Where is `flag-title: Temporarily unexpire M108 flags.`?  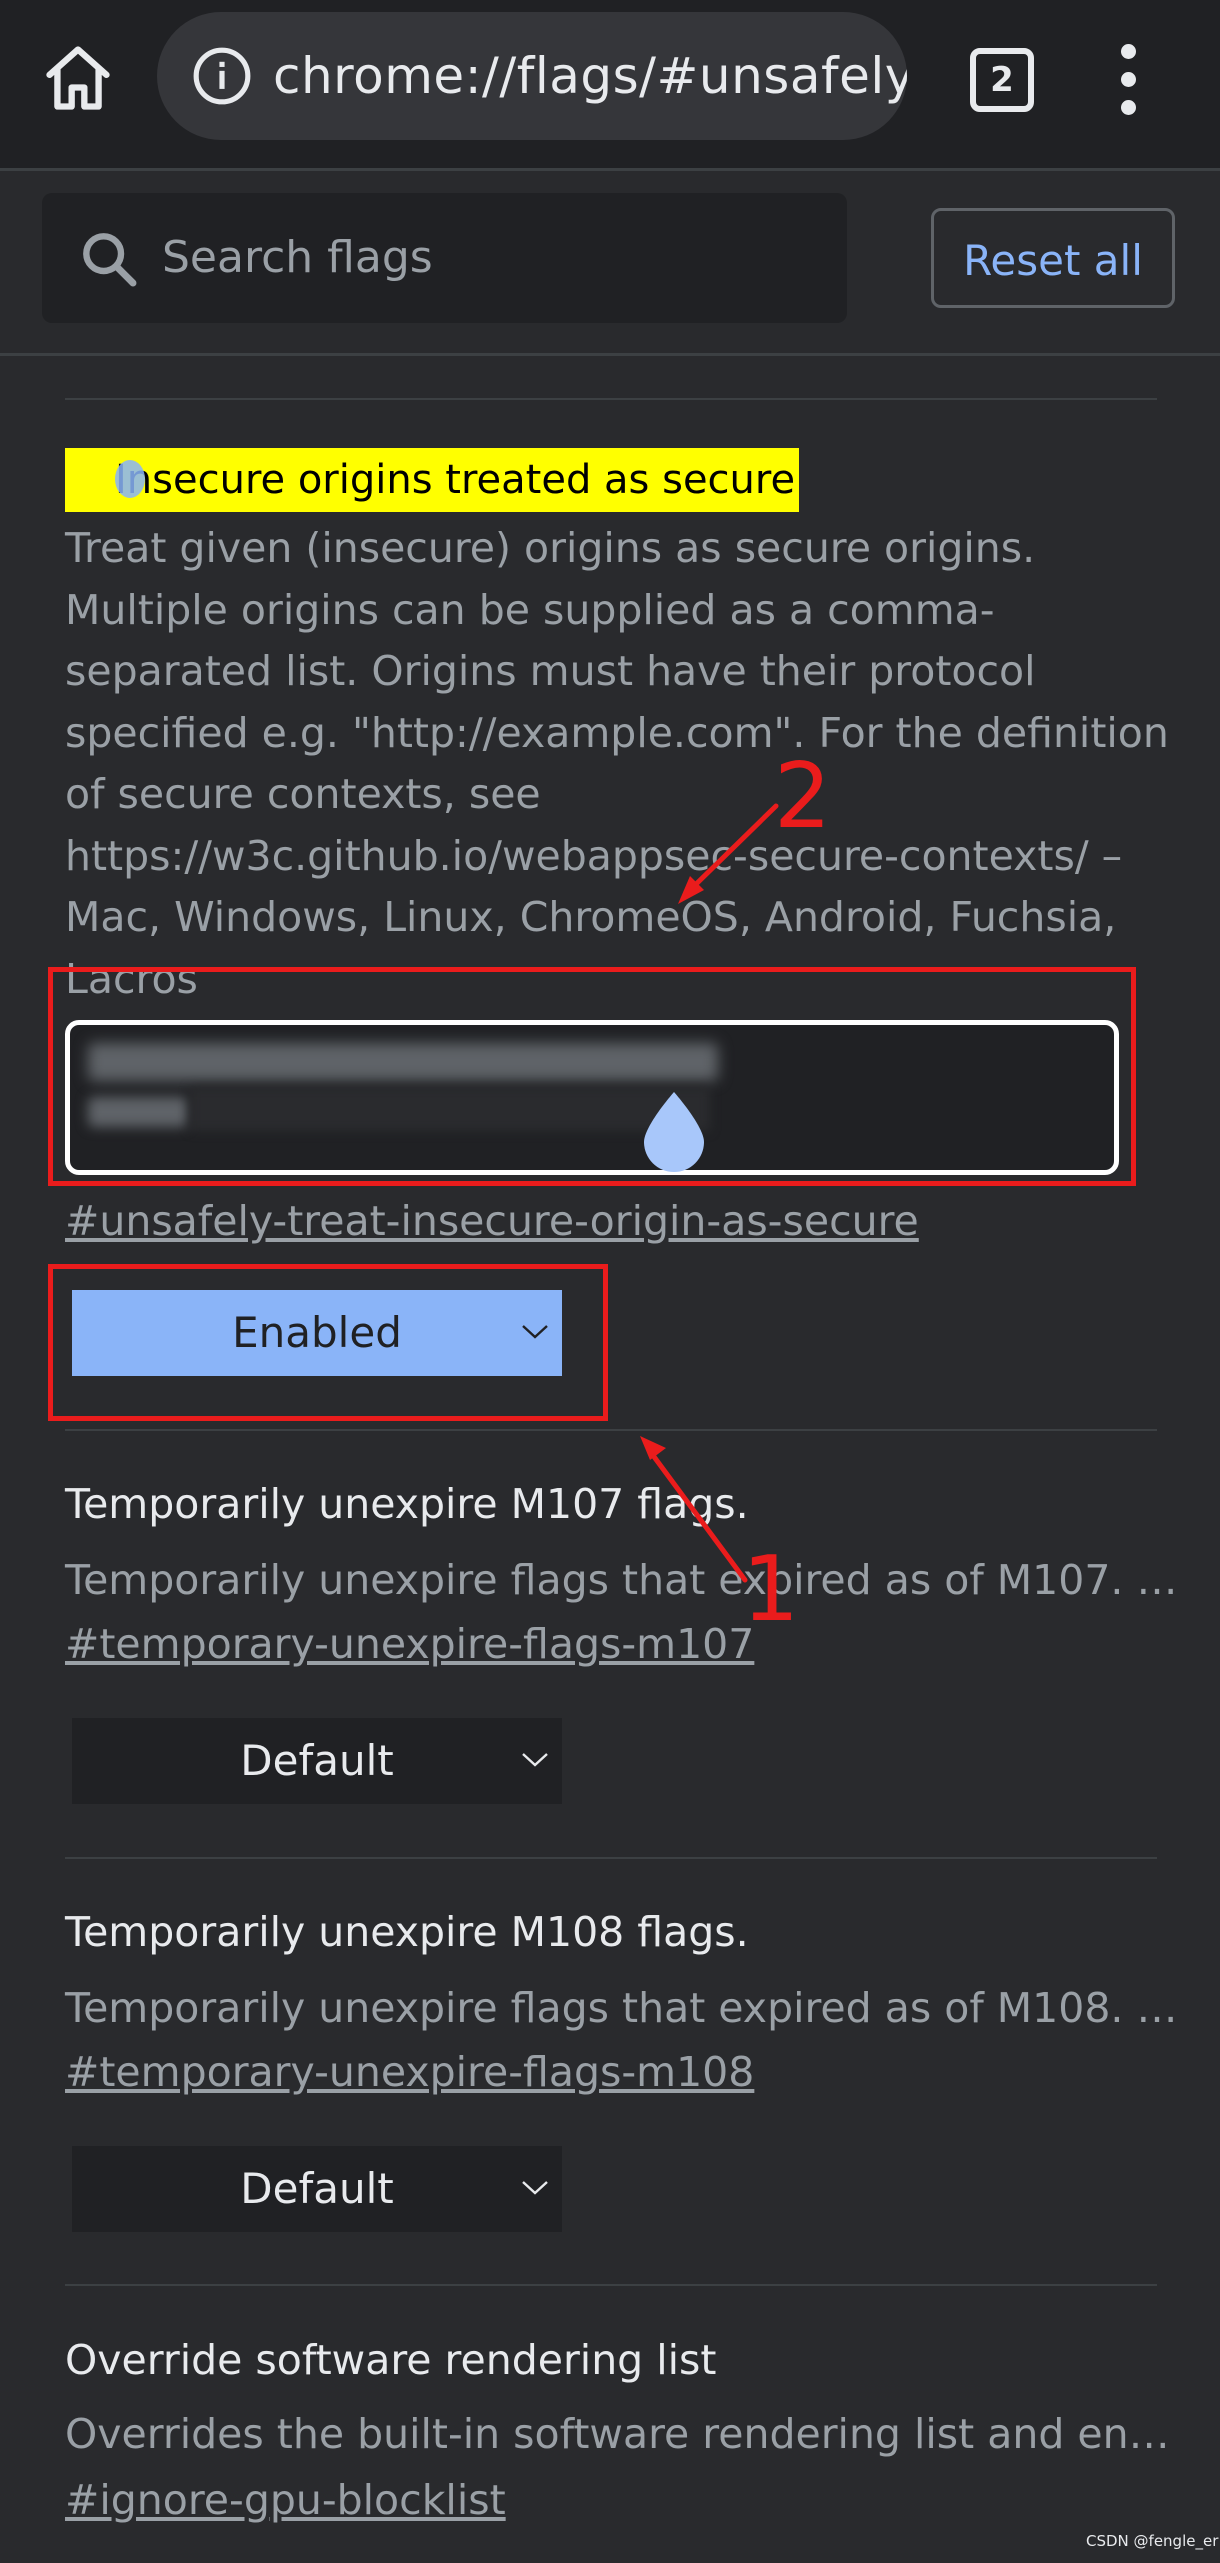
flag-title: Temporarily unexpire M108 flags. is located at coordinates (407, 1932).